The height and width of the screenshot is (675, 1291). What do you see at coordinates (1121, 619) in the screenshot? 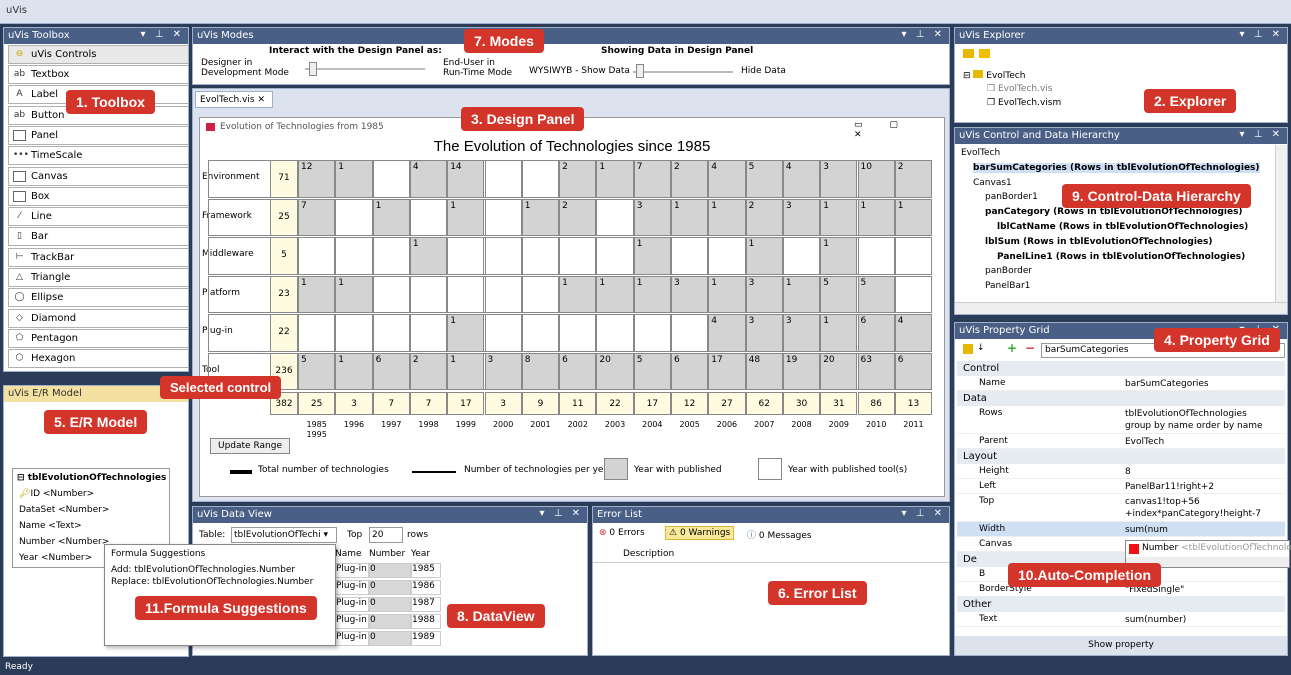
I see `property-row-text: Text sum(number)` at bounding box center [1121, 619].